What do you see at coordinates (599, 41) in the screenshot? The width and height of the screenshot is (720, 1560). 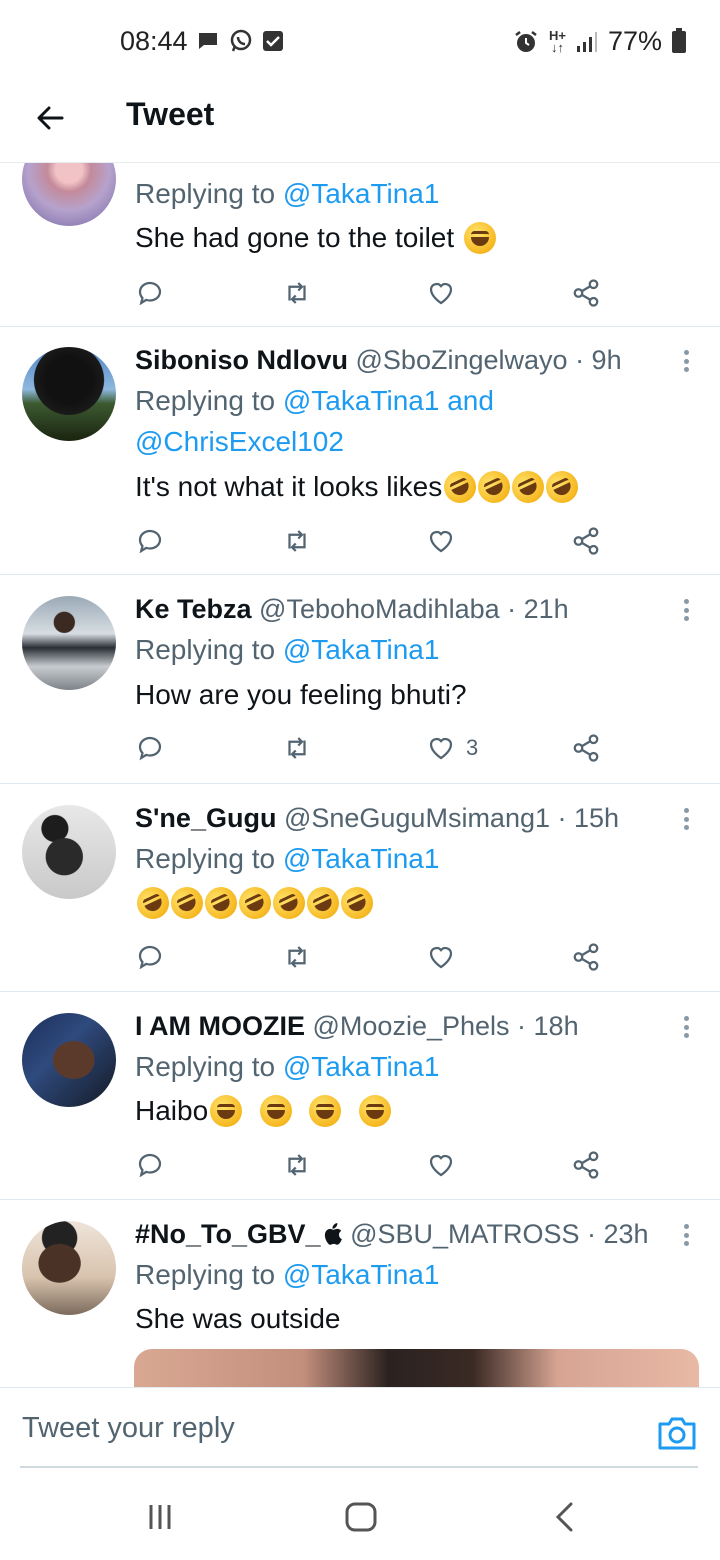 I see `system-status: H+ ↓↑ 77%` at bounding box center [599, 41].